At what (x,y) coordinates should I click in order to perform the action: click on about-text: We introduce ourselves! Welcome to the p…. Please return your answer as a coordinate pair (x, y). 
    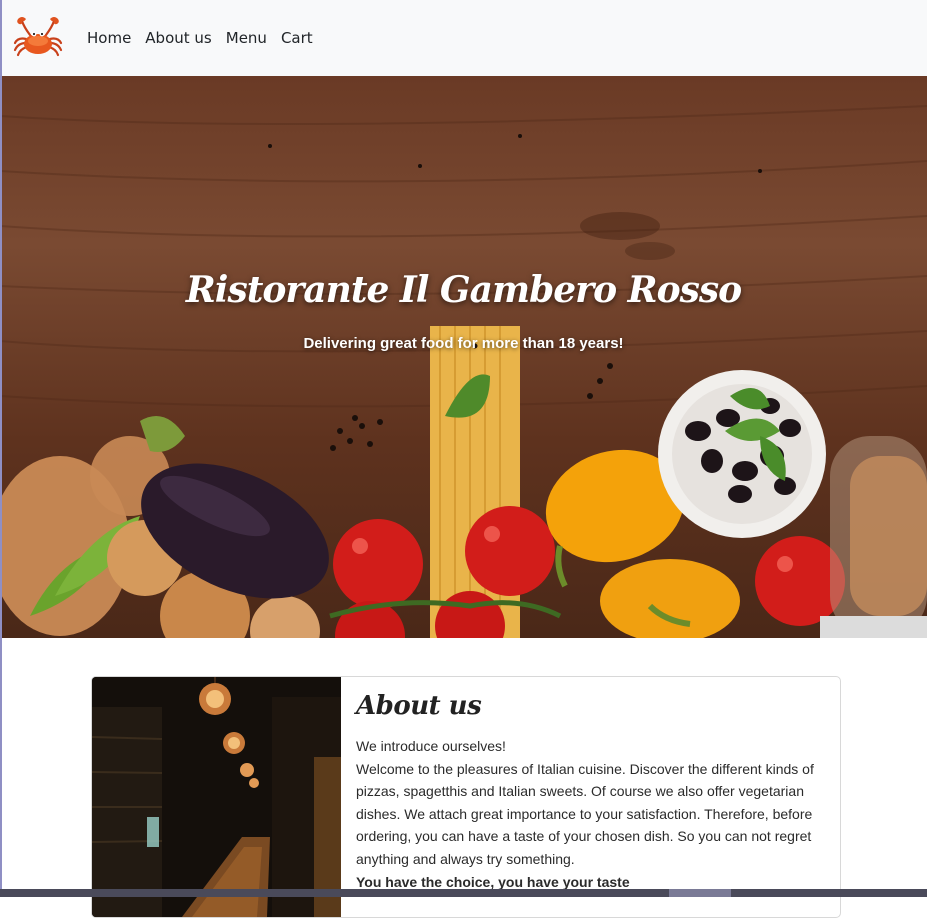
    Looking at the image, I should click on (591, 814).